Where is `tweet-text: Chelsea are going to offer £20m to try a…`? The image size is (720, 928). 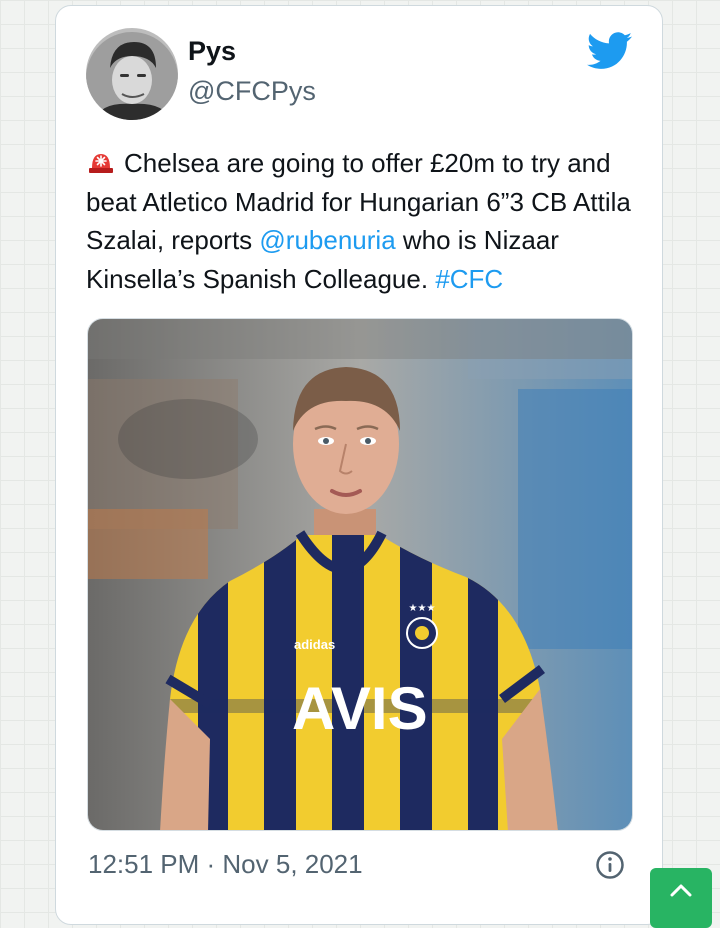
tweet-text: Chelsea are going to offer £20m to try a… is located at coordinates (360, 221).